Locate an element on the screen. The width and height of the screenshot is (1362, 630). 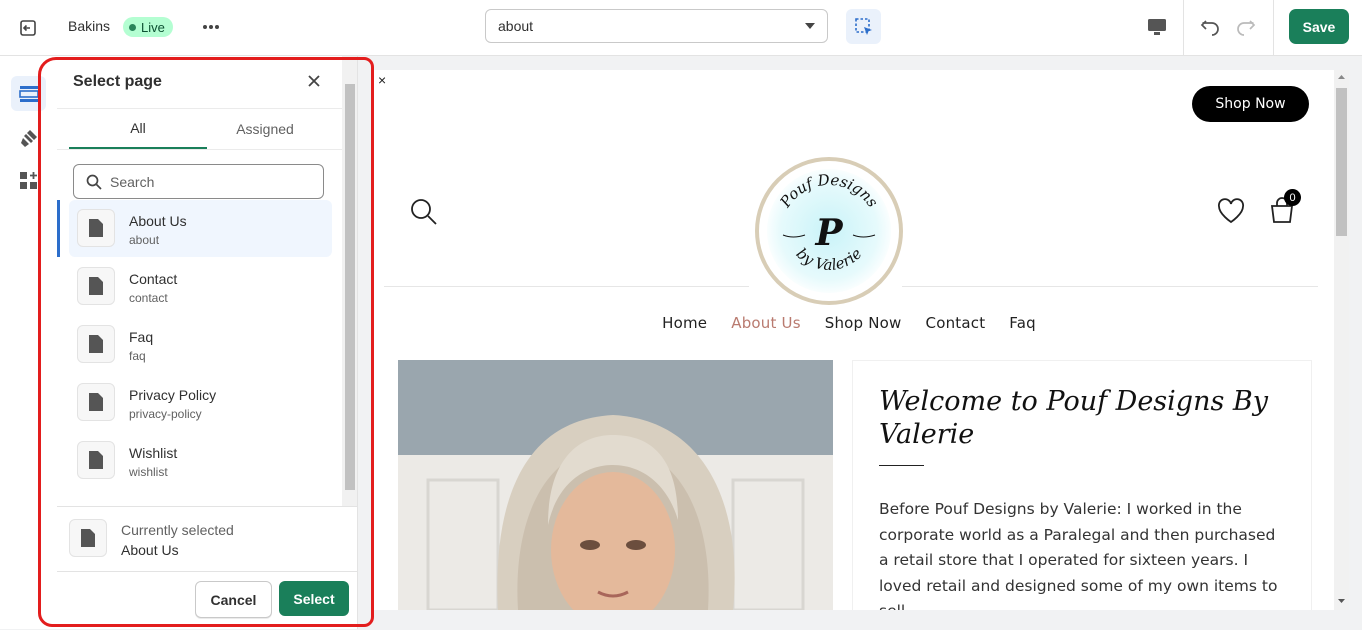
panel-actions: Cancel Select is located at coordinates (207, 600).